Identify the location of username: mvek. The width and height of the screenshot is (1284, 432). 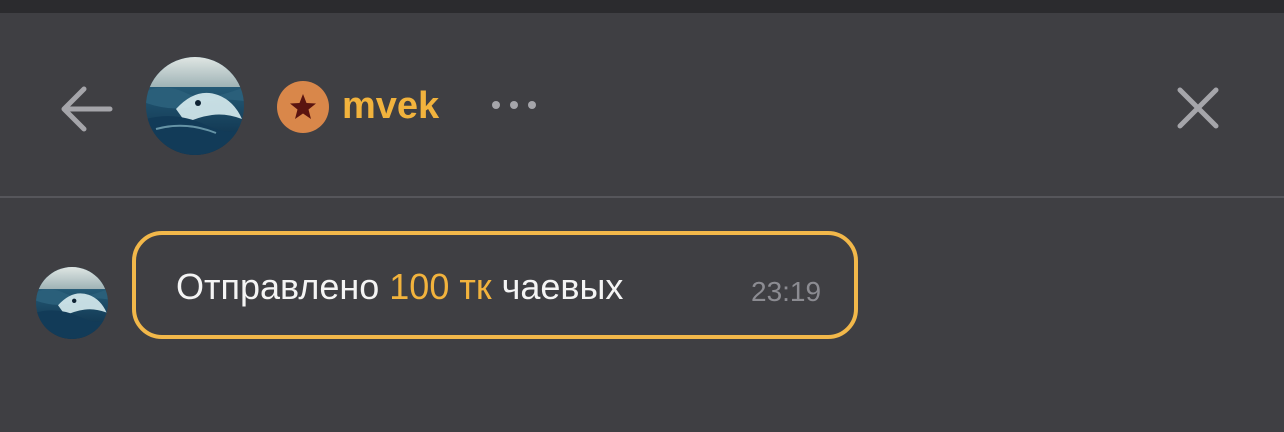
(390, 106).